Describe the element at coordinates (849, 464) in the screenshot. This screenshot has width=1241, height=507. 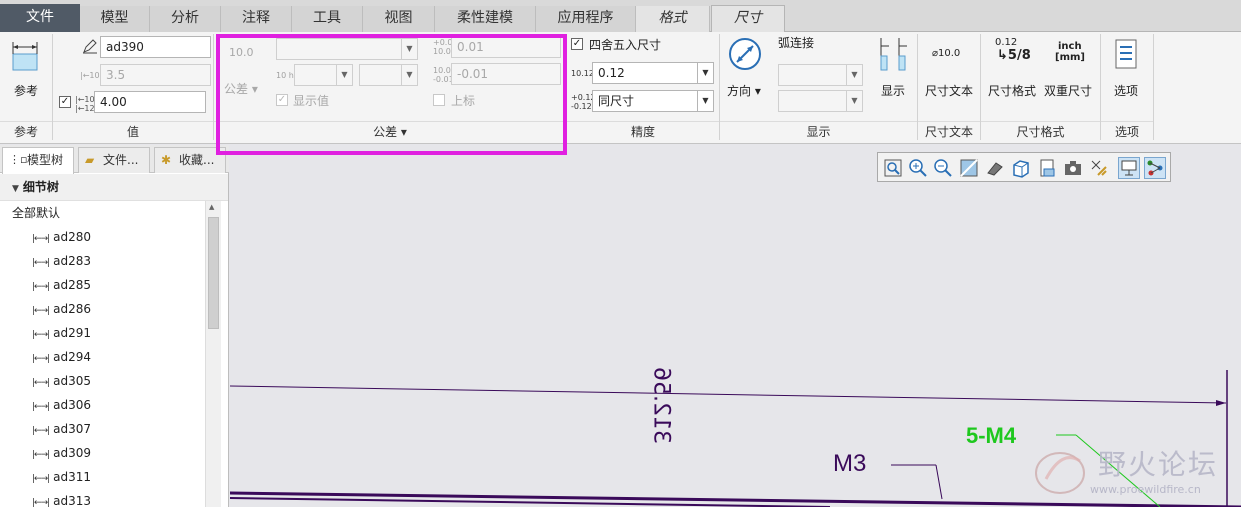
I see `label-m3: M3` at that location.